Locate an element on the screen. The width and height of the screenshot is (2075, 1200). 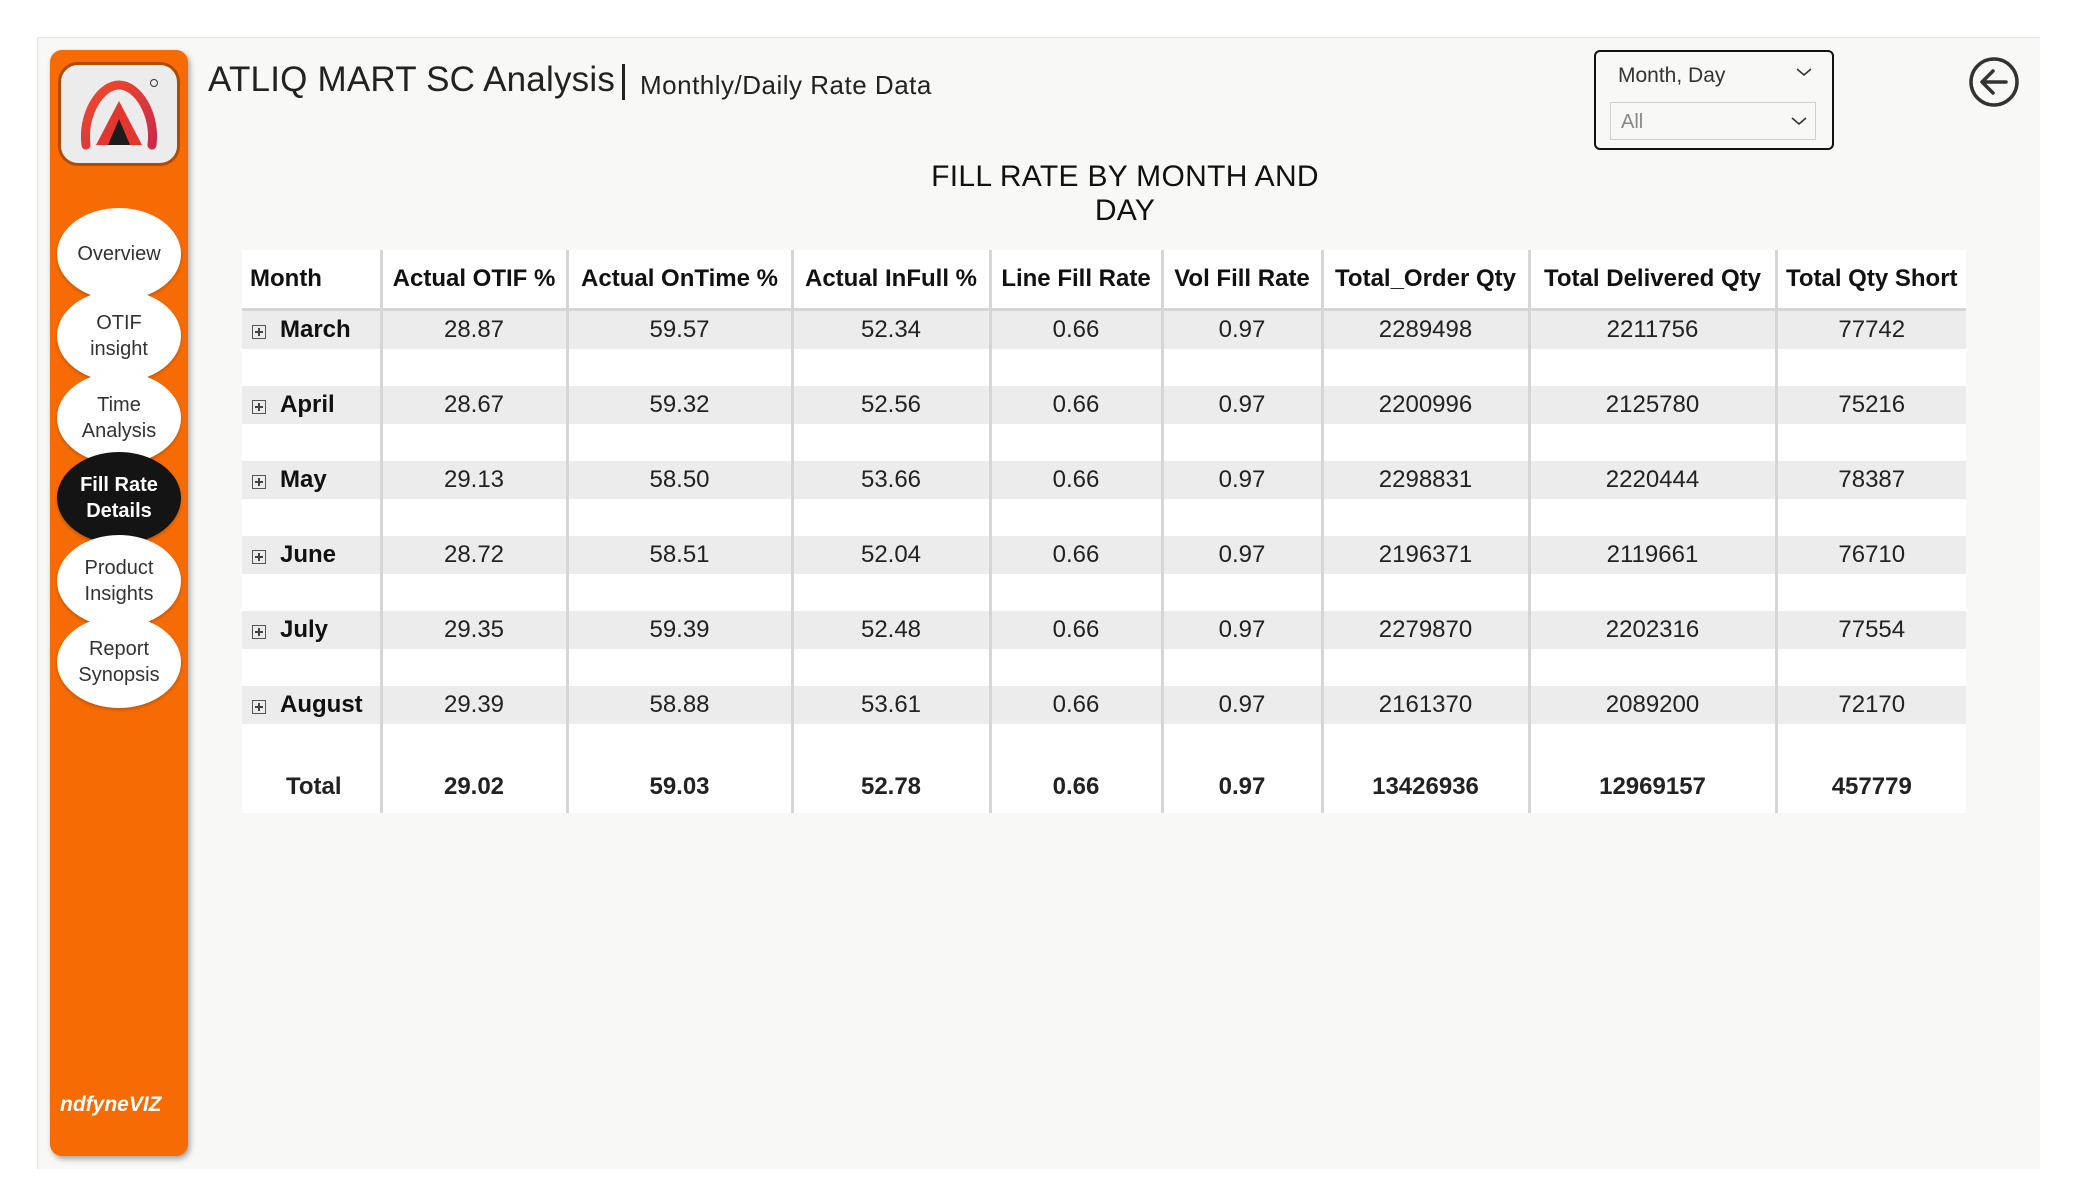
column-header: Actual InFull % is located at coordinates (890, 280).